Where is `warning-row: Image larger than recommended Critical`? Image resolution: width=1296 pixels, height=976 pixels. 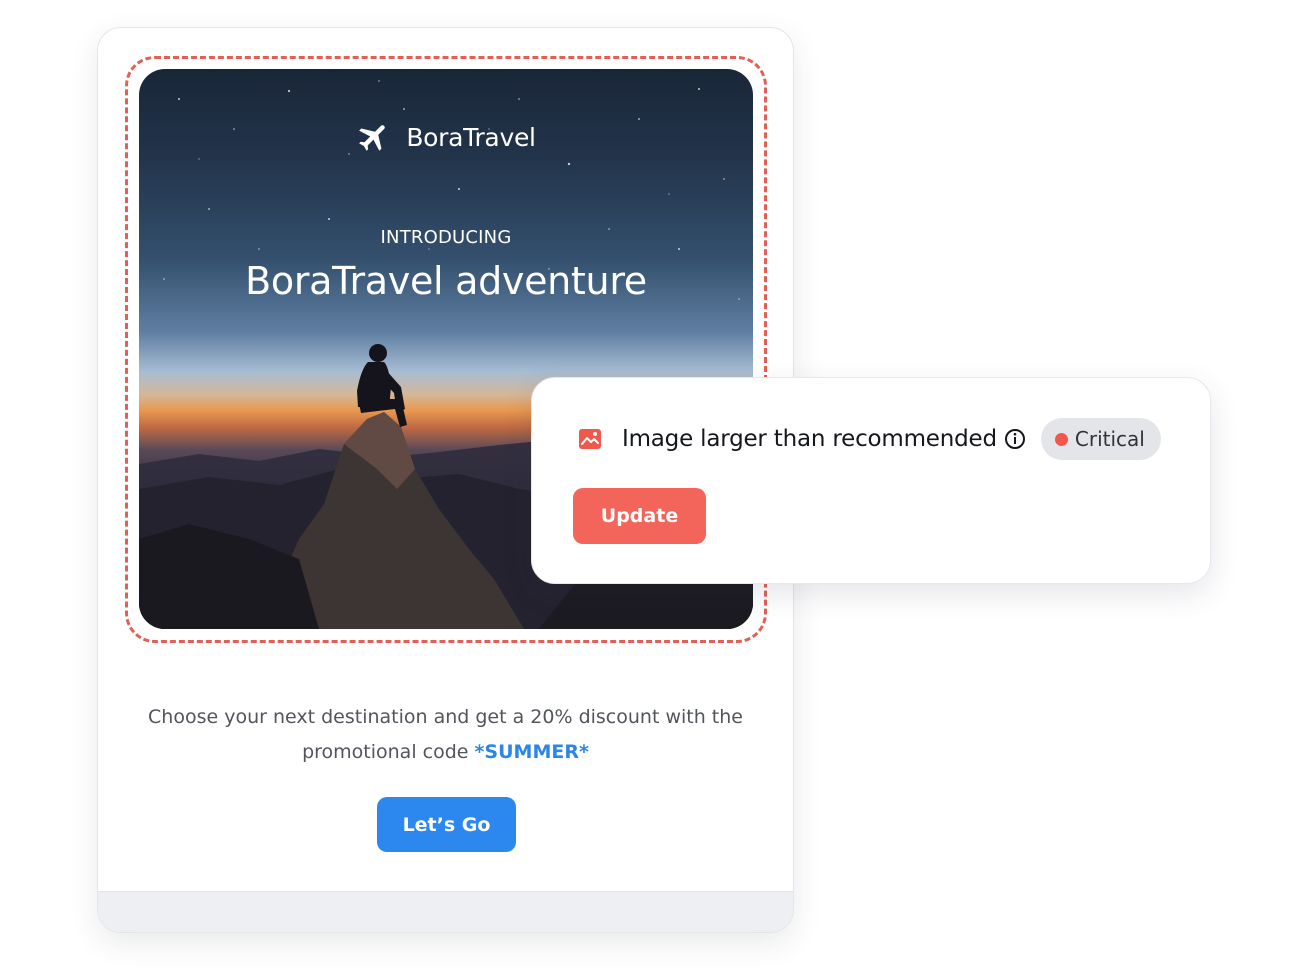 warning-row: Image larger than recommended Critical is located at coordinates (869, 439).